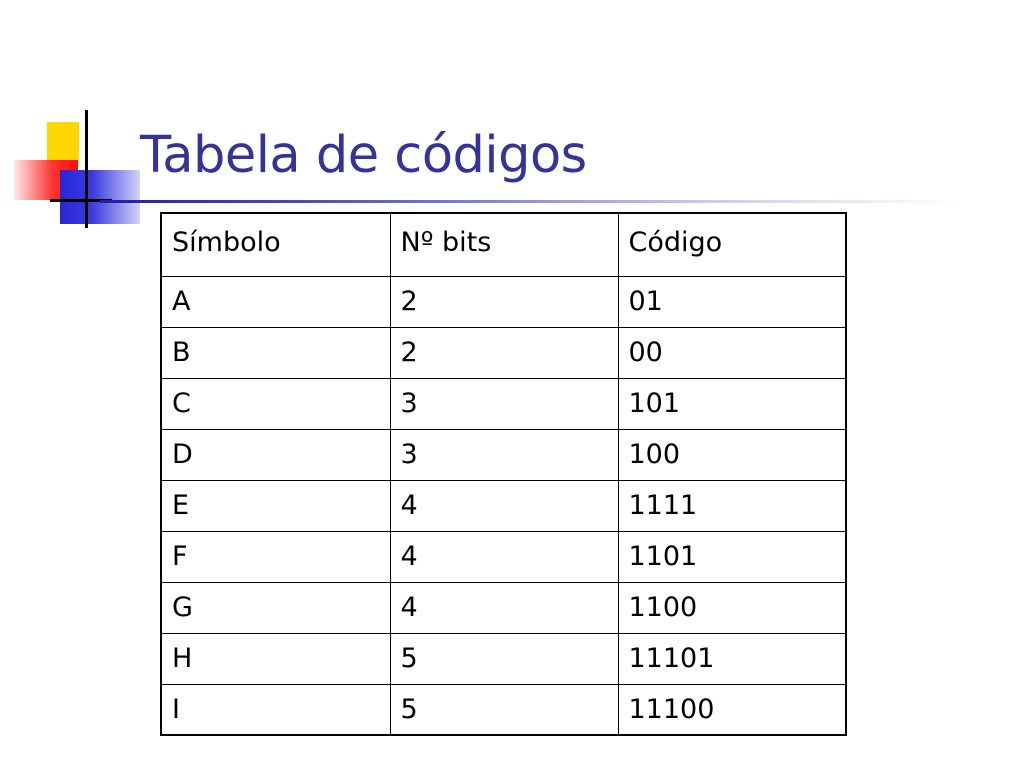 This screenshot has width=1024, height=768. What do you see at coordinates (732, 403) in the screenshot?
I see `code-cell: 101` at bounding box center [732, 403].